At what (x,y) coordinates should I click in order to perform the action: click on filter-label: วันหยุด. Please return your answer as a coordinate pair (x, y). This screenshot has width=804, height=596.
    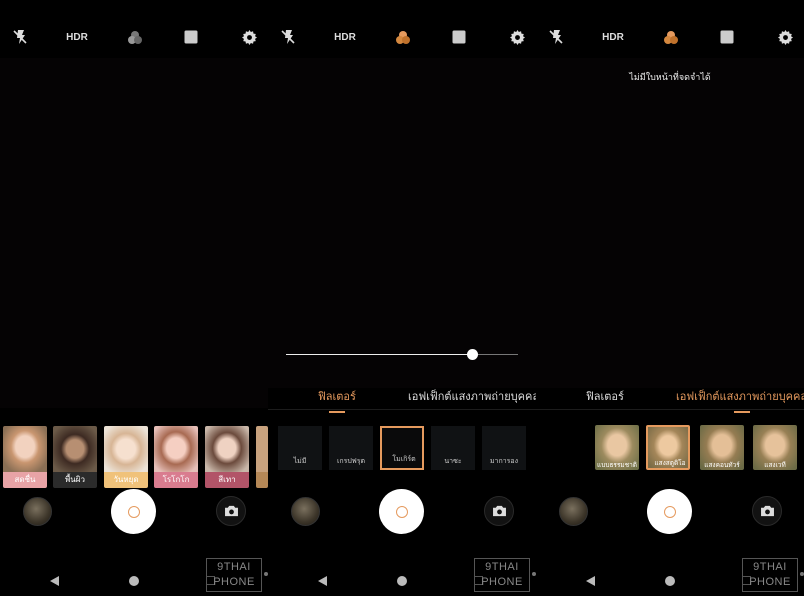
    Looking at the image, I should click on (126, 480).